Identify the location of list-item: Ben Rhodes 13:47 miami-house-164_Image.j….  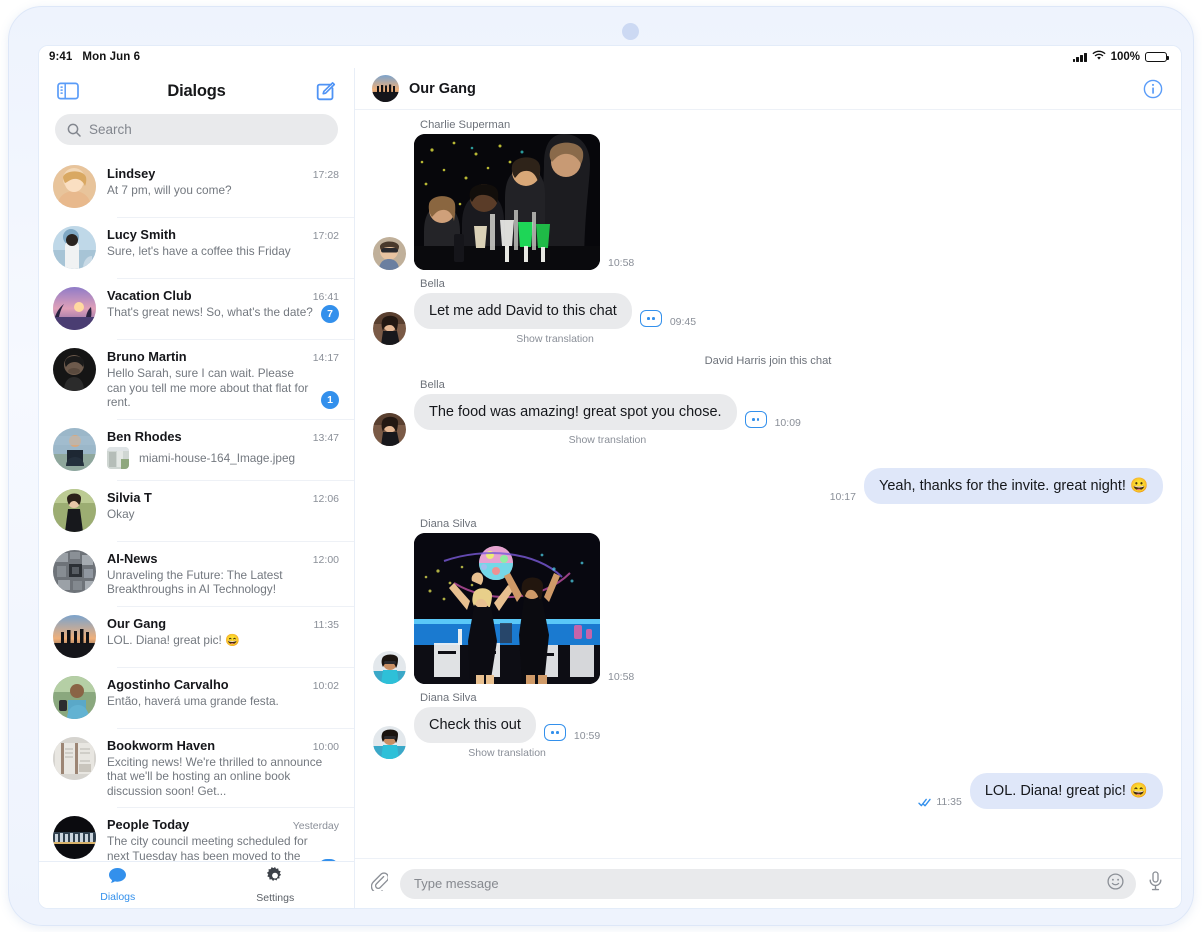
(196, 449).